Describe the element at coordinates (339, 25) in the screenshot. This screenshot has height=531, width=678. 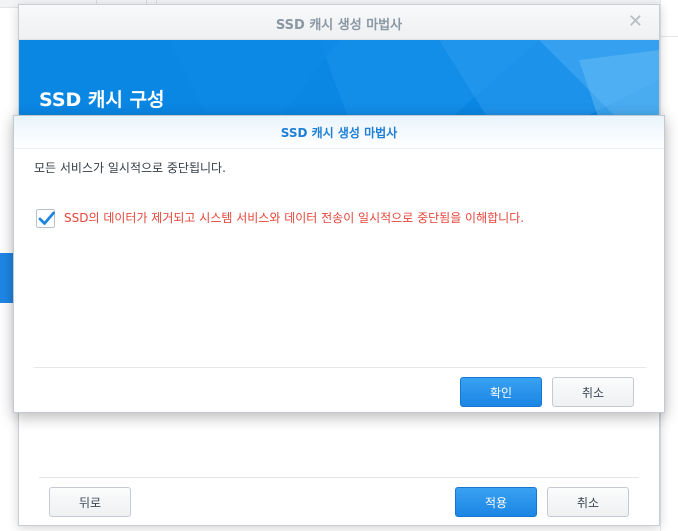
I see `wizard-title: SSD 캐시 생성 마법사` at that location.